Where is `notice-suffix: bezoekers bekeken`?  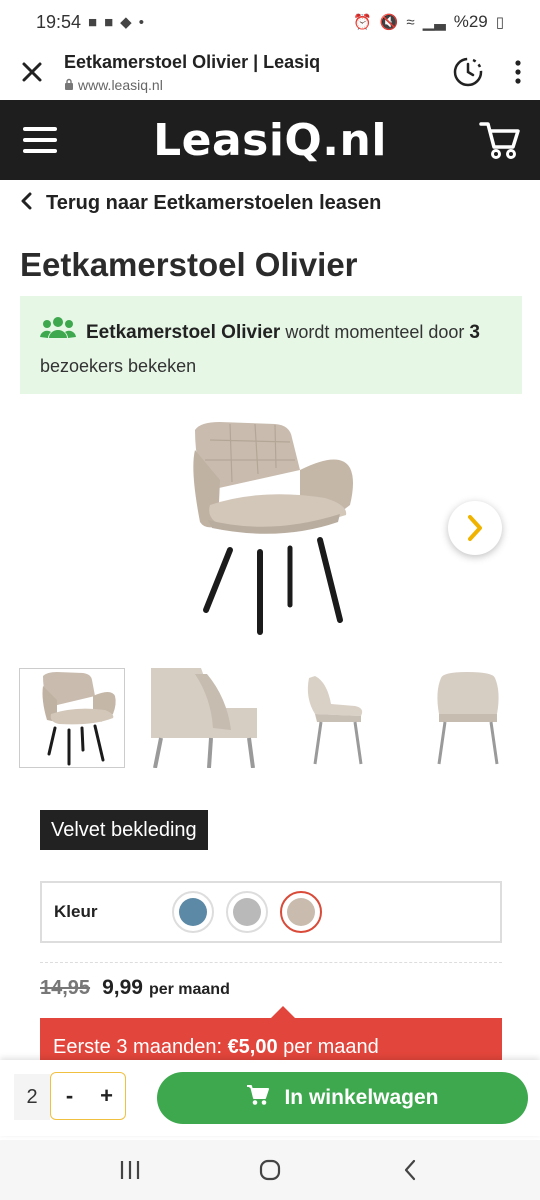
notice-suffix: bezoekers bekeken is located at coordinates (118, 366).